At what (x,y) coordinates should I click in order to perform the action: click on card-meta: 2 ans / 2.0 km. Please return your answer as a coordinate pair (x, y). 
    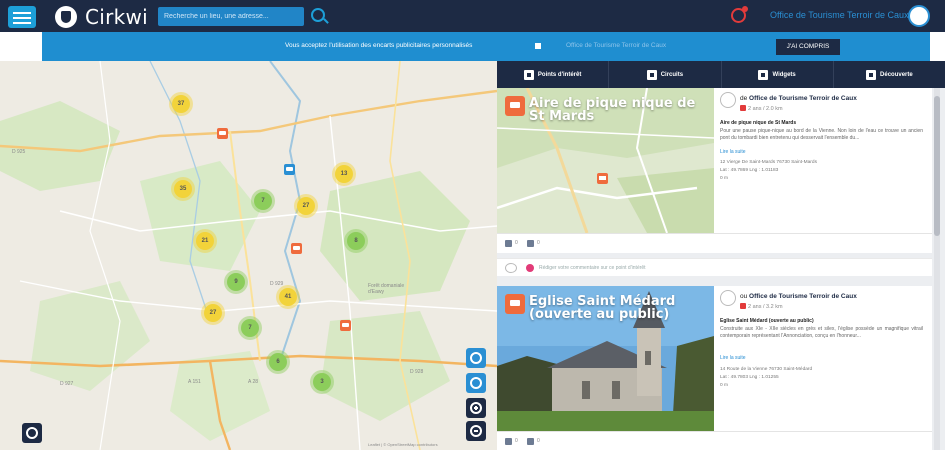
    Looking at the image, I should click on (761, 108).